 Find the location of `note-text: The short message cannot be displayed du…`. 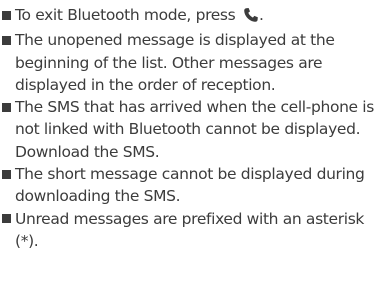

note-text: The short message cannot be displayed du… is located at coordinates (190, 185).